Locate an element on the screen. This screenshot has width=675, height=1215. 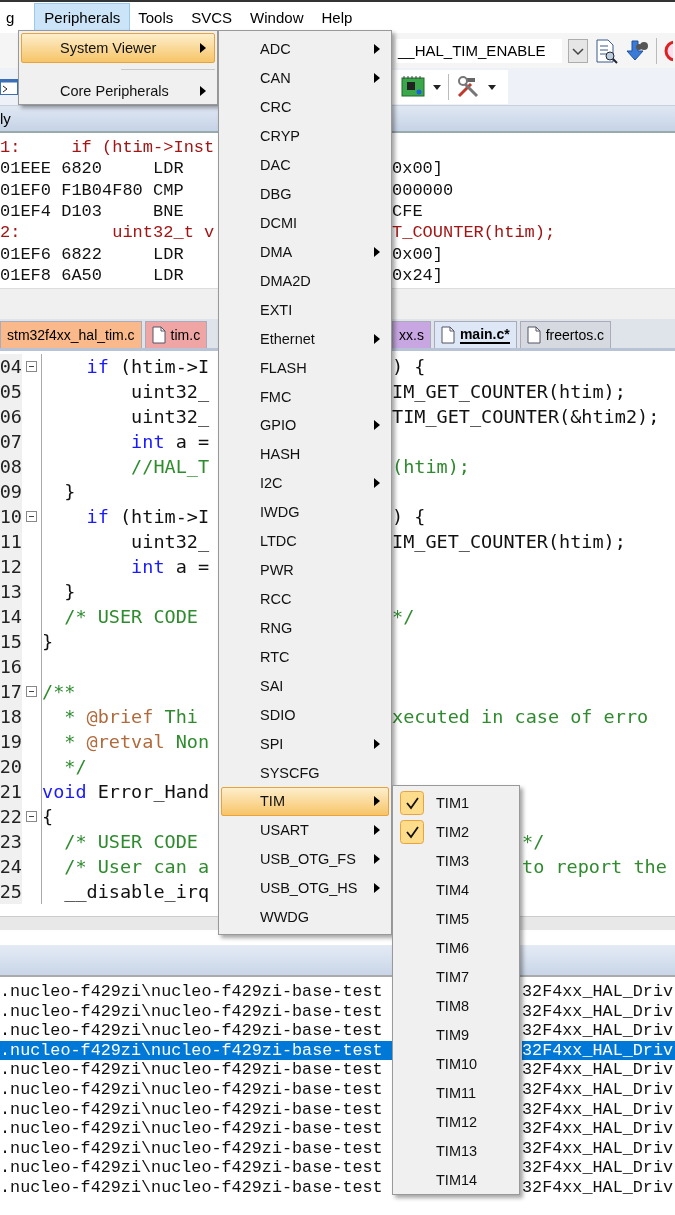
menu-item: TIM12 is located at coordinates (456, 1121).